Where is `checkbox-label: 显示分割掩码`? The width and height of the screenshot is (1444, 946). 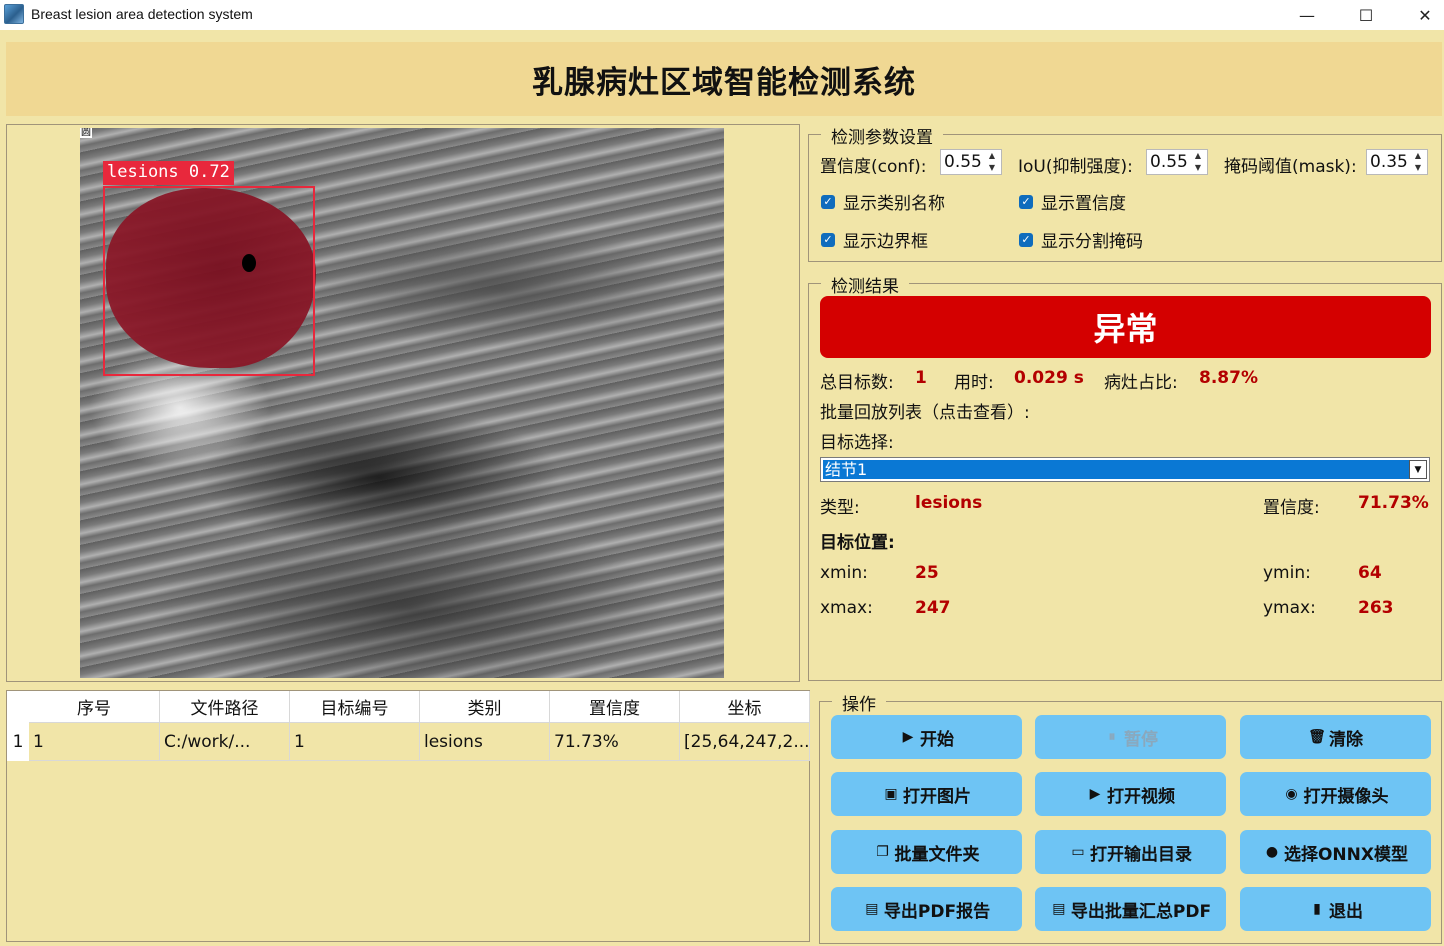
checkbox-label: 显示分割掩码 is located at coordinates (1092, 242).